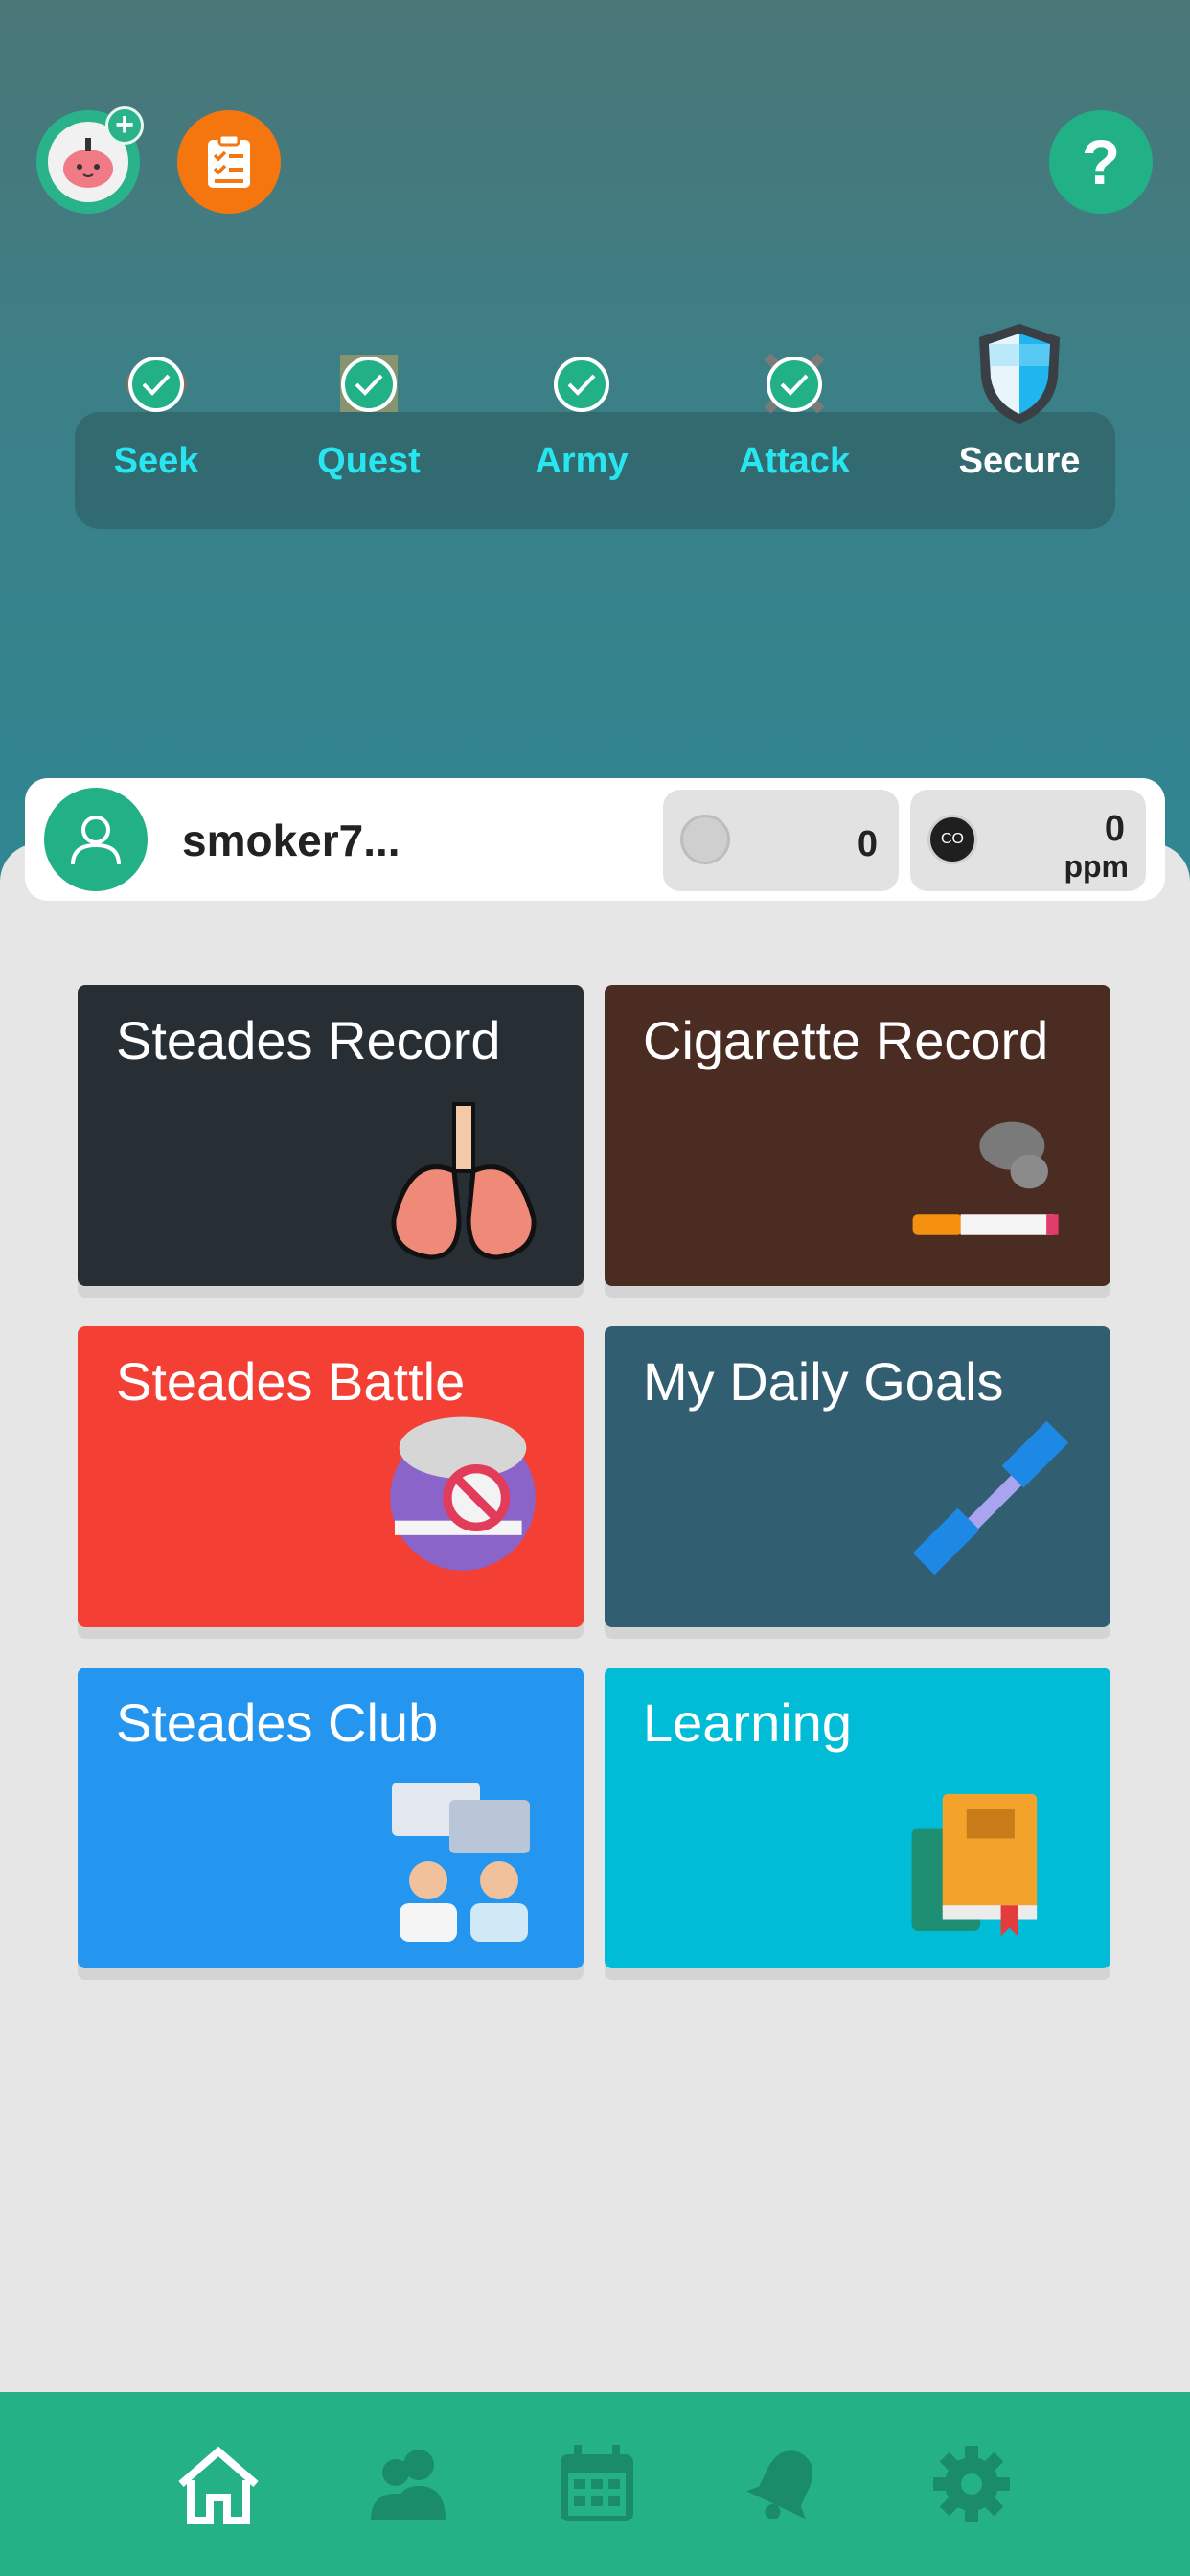 The width and height of the screenshot is (1190, 2576). I want to click on no-smoking-icon, so click(463, 1493).